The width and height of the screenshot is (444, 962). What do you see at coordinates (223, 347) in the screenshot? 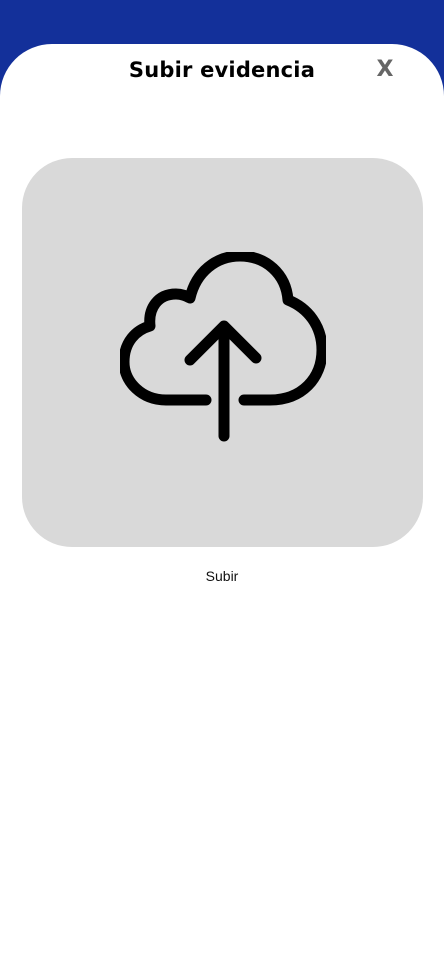
I see `cloud-upload-icon` at bounding box center [223, 347].